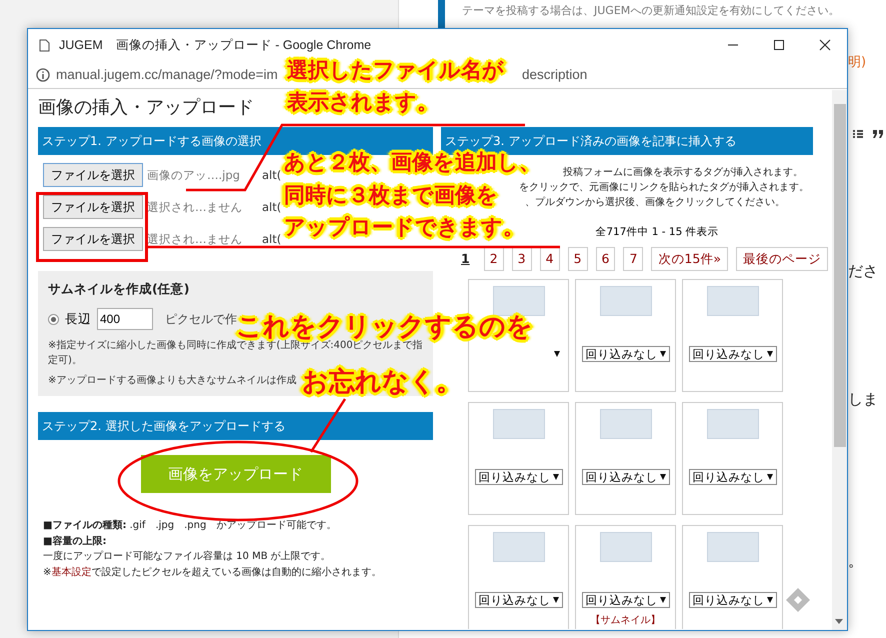 This screenshot has height=638, width=886. What do you see at coordinates (858, 134) in the screenshot?
I see `list-icon` at bounding box center [858, 134].